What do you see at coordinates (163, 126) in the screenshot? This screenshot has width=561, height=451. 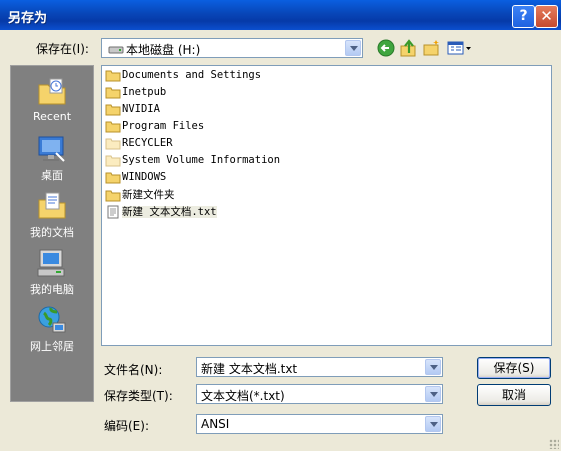 I see `file-name: Program Files` at bounding box center [163, 126].